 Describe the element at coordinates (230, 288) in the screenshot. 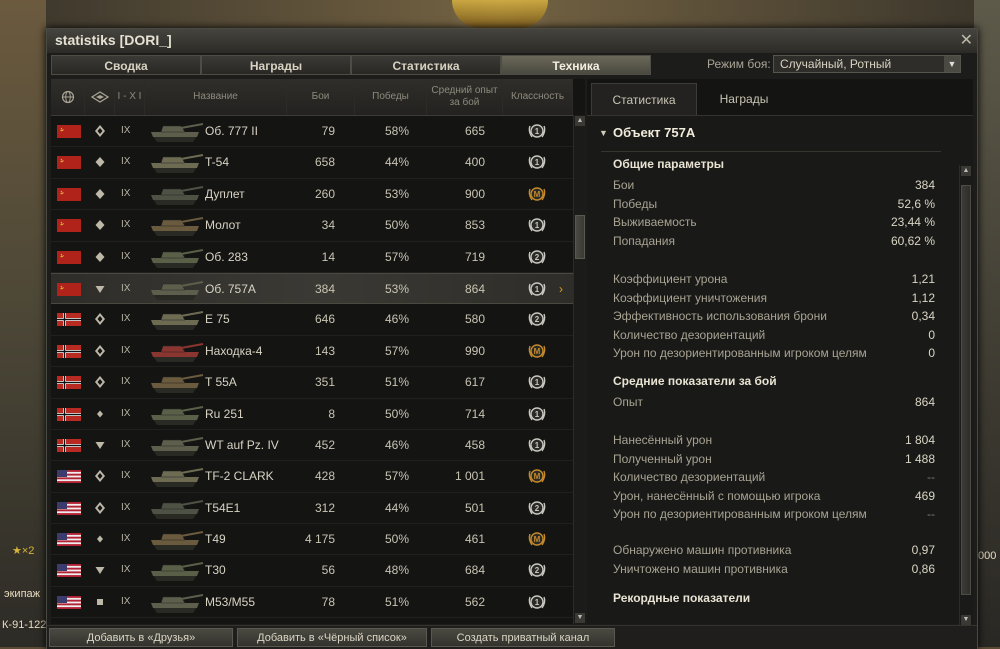

I see `vehicle-name: Об. 757А` at that location.